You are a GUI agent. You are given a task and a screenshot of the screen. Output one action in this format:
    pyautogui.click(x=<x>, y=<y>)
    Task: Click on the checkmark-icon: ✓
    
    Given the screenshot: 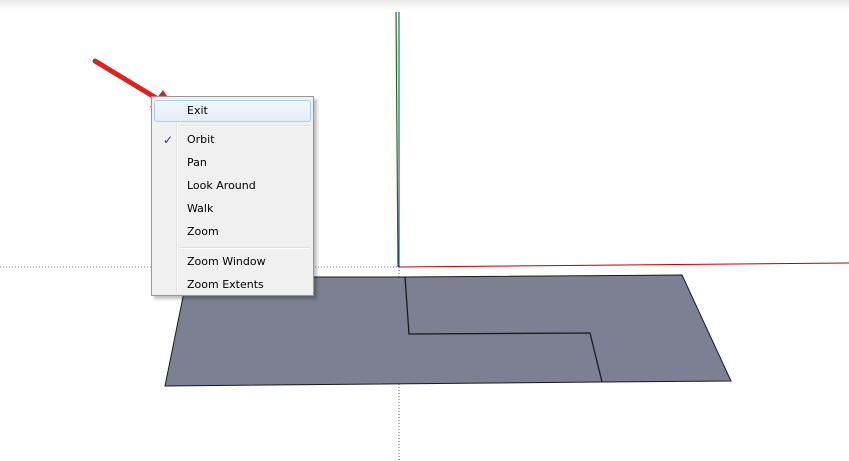 What is the action you would take?
    pyautogui.click(x=168, y=140)
    